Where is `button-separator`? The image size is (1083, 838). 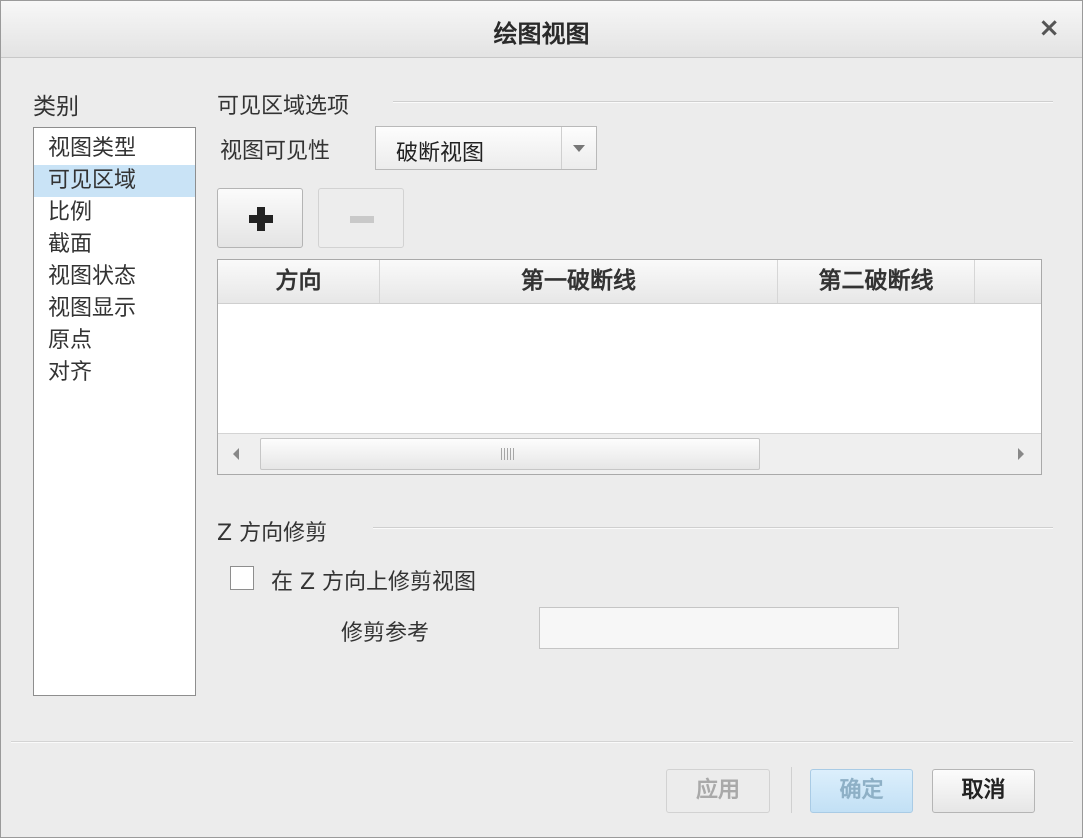
button-separator is located at coordinates (791, 790).